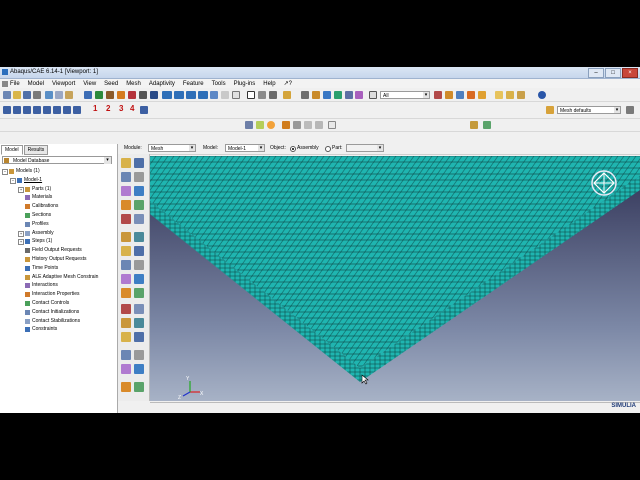 The image size is (640, 480). Describe the element at coordinates (179, 95) in the screenshot. I see `view-back-icon` at that location.